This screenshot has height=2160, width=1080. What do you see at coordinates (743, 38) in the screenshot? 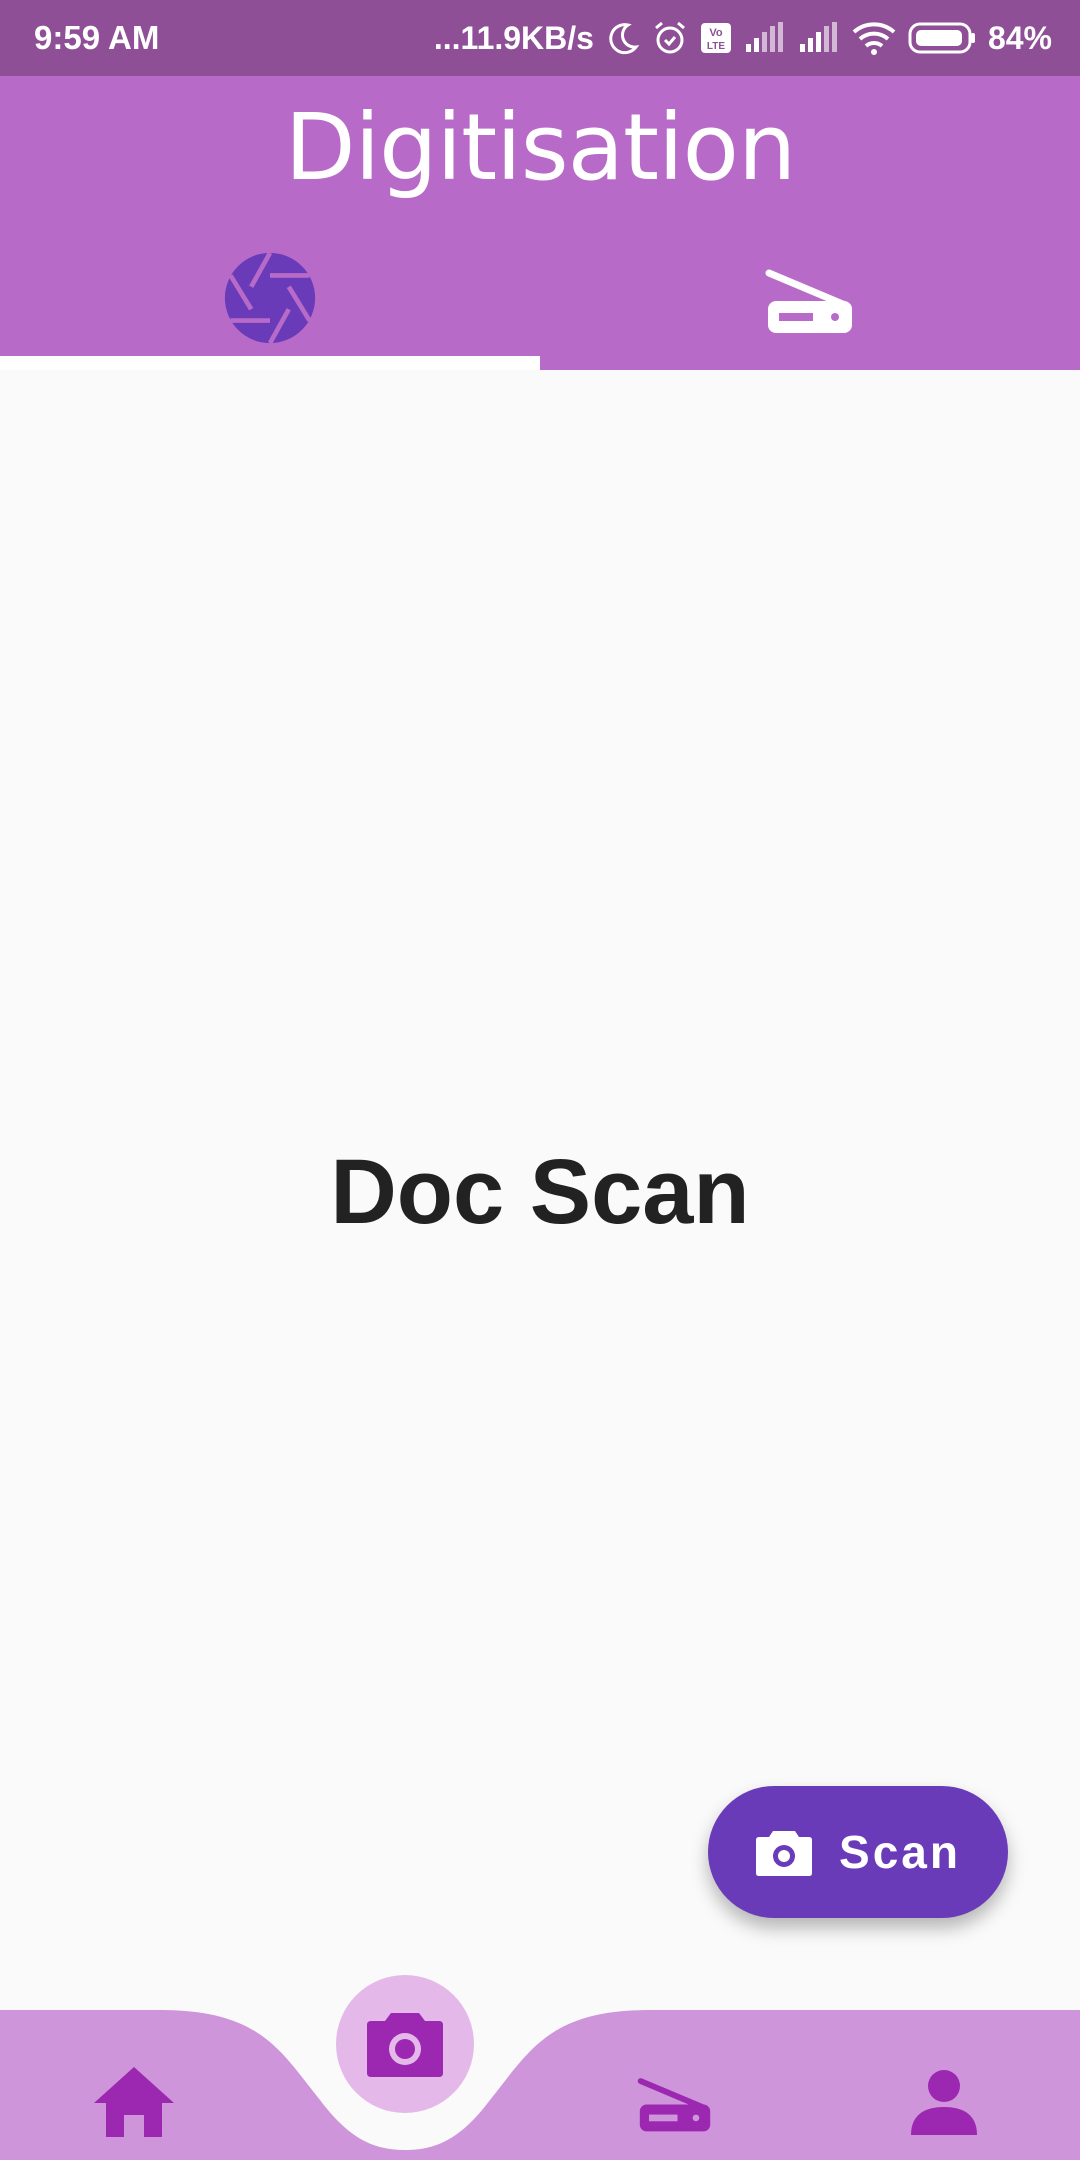
I see `status-icons: ...11.9KB/s Vo LTE 84%` at bounding box center [743, 38].